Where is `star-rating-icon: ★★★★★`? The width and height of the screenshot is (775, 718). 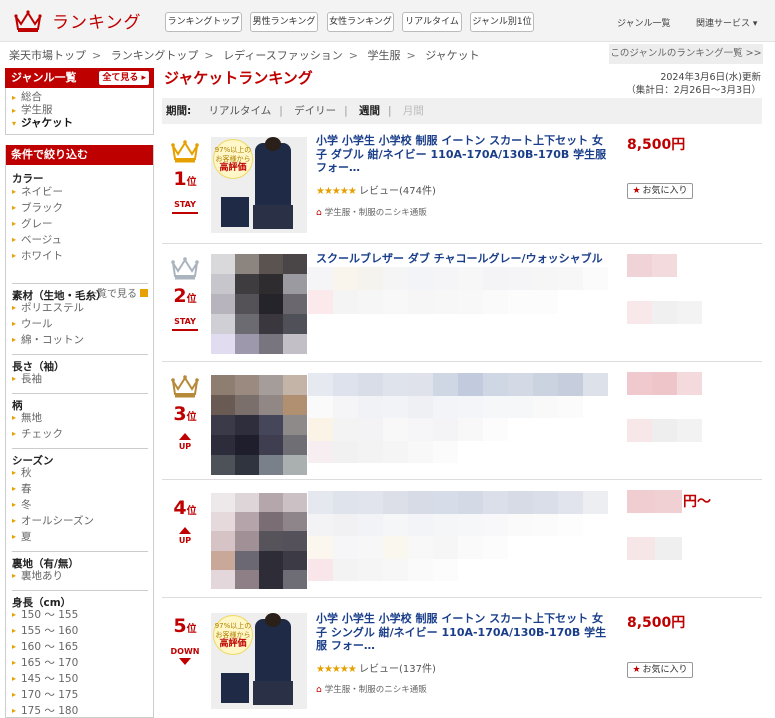
star-rating-icon: ★★★★★ is located at coordinates (336, 191).